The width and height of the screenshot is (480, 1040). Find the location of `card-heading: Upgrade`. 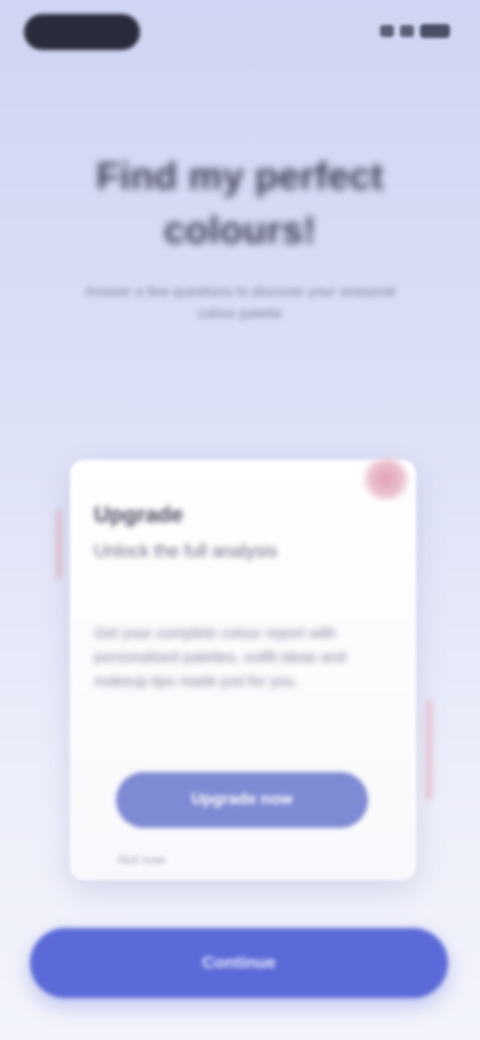

card-heading: Upgrade is located at coordinates (139, 514).